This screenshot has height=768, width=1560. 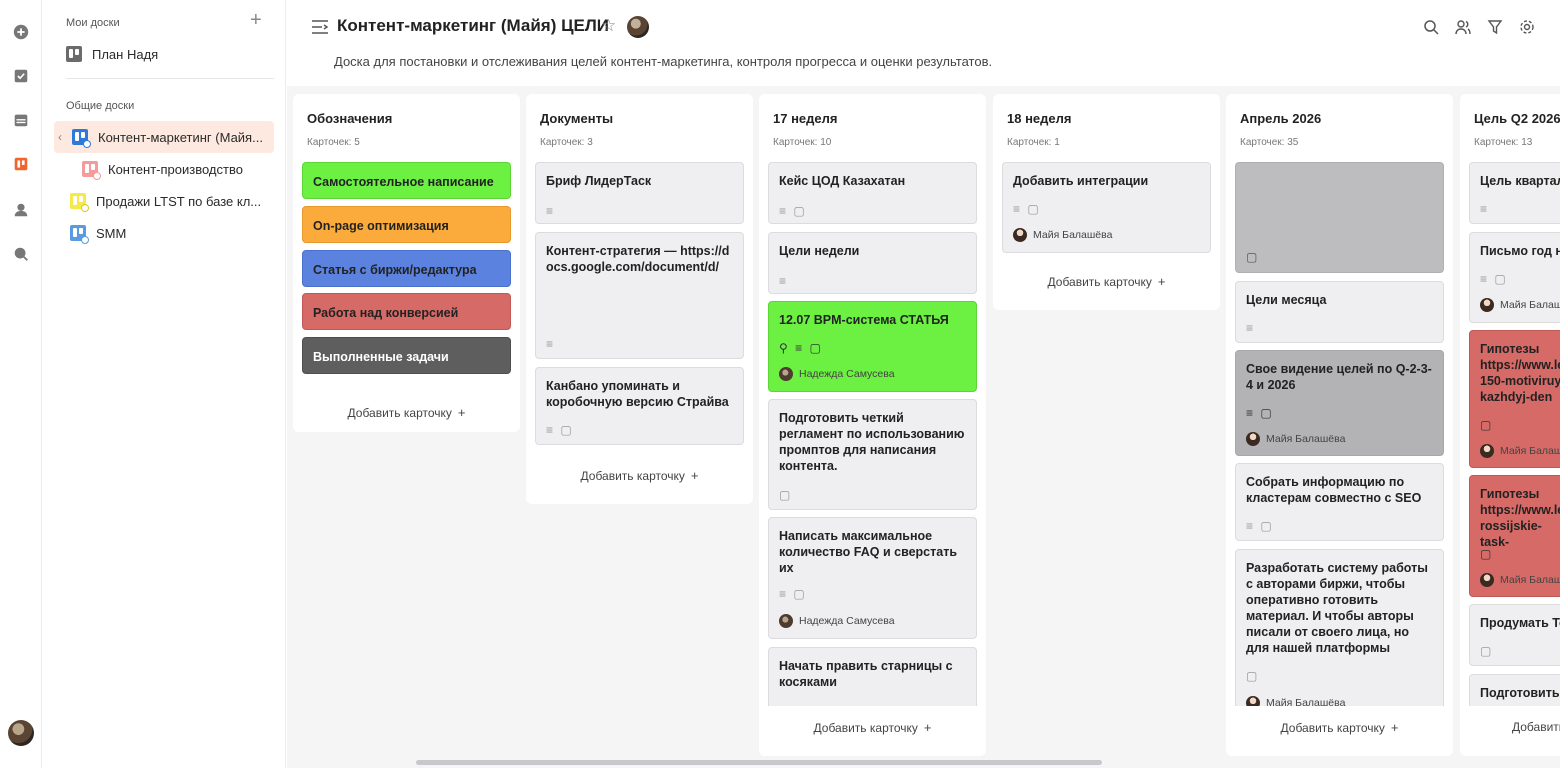 I want to click on header-actions, so click(x=1479, y=27).